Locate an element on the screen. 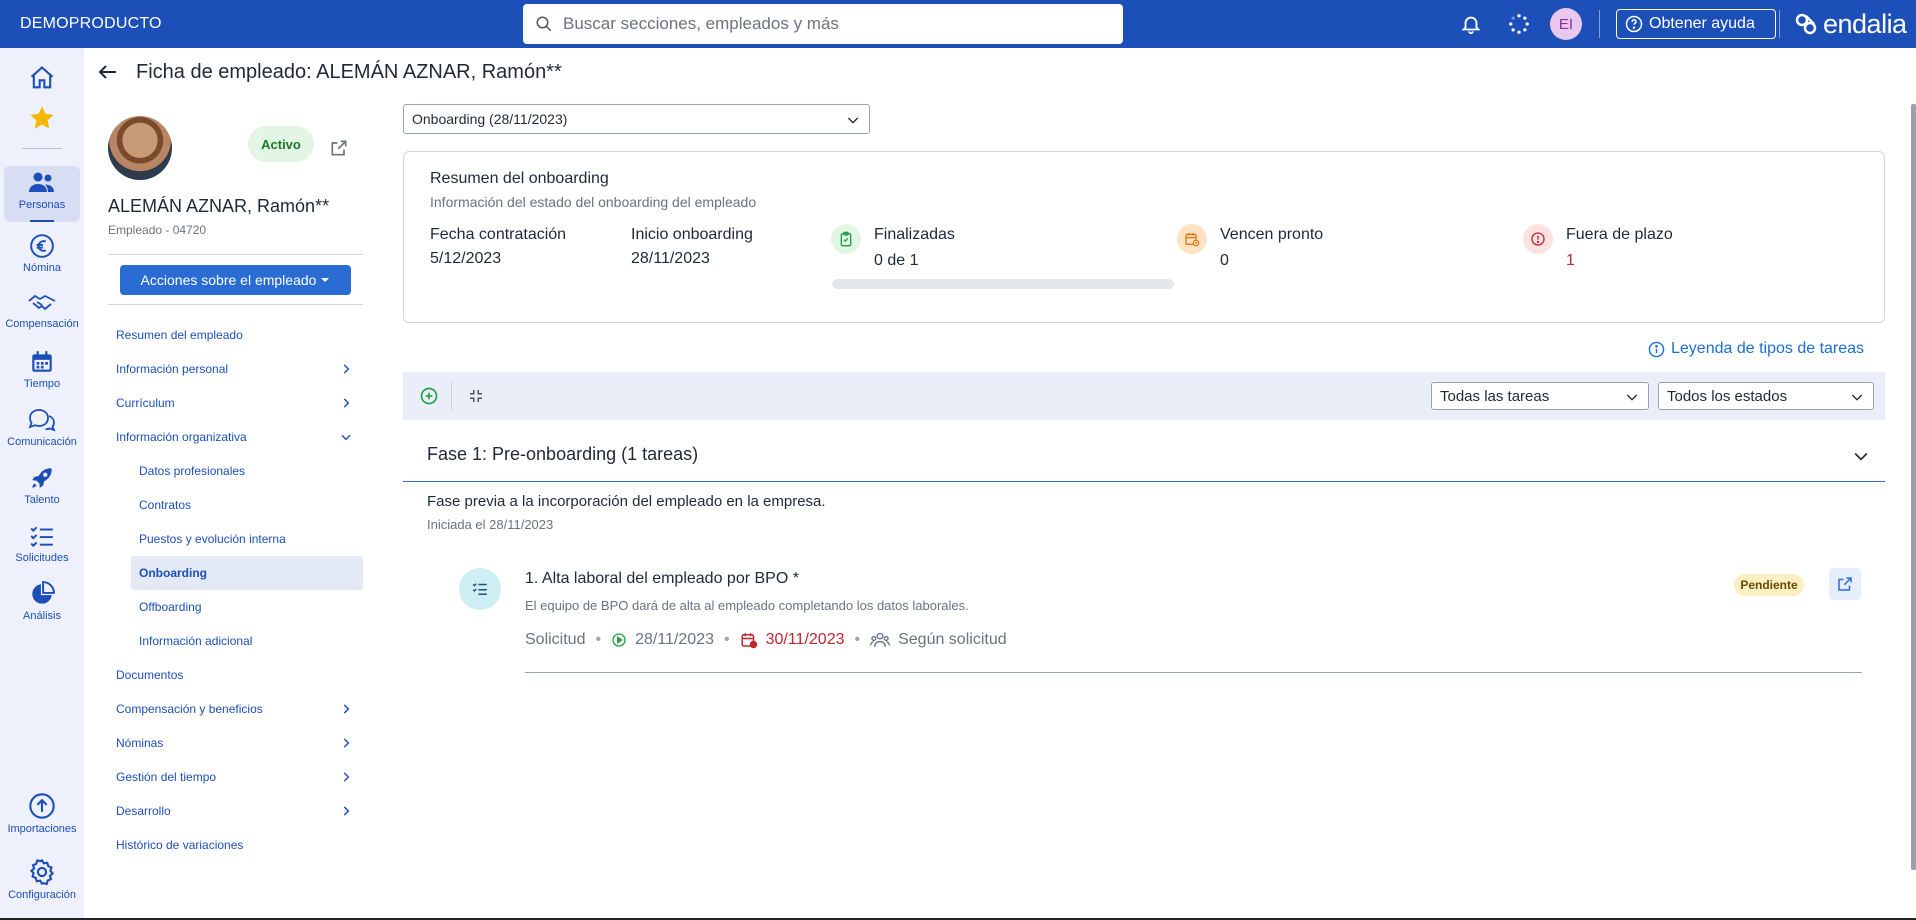 The width and height of the screenshot is (1916, 920). nav-nomina: Nómina is located at coordinates (42, 253).